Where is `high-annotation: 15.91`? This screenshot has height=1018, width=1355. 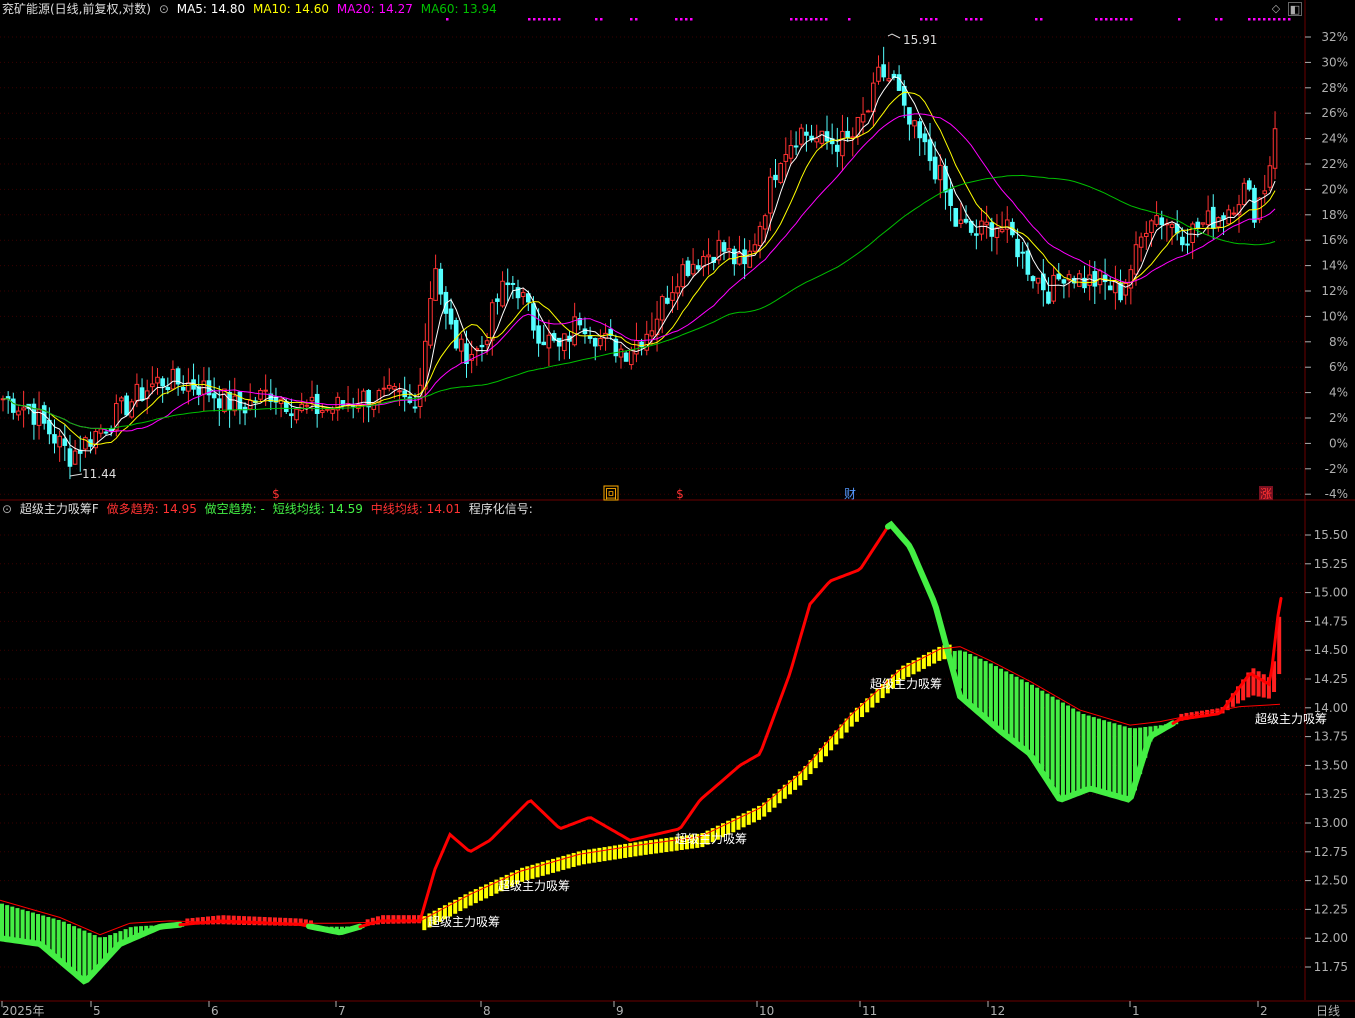
high-annotation: 15.91 is located at coordinates (920, 40).